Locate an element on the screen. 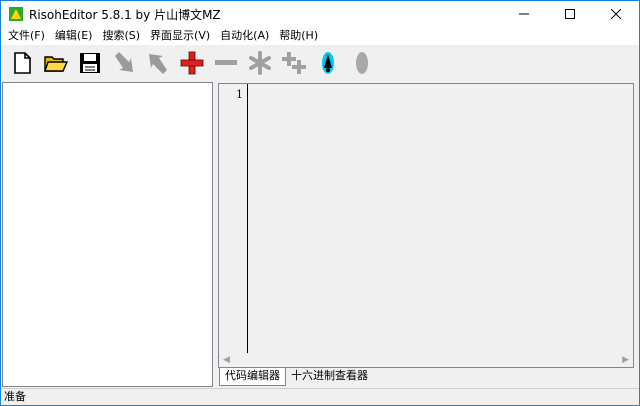 Image resolution: width=640 pixels, height=406 pixels. new-button is located at coordinates (22, 63).